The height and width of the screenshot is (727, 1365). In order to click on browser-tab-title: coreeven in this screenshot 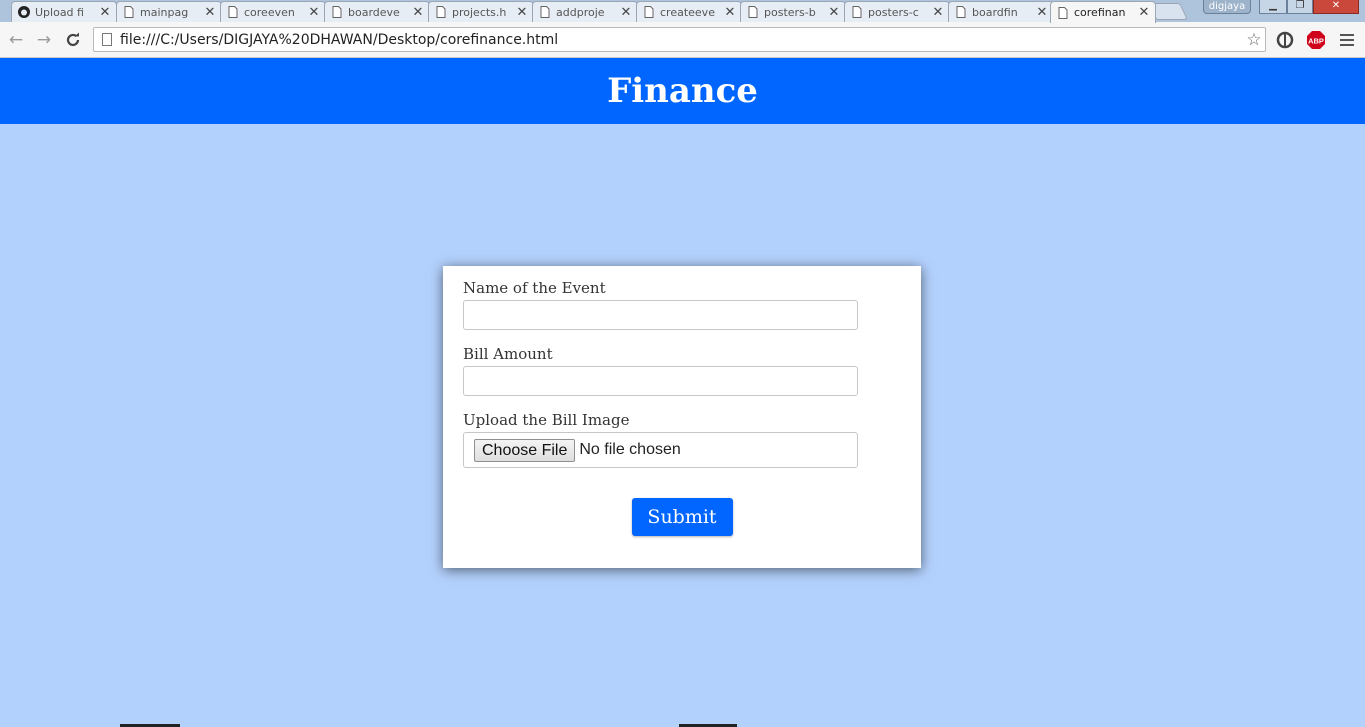, I will do `click(269, 12)`.